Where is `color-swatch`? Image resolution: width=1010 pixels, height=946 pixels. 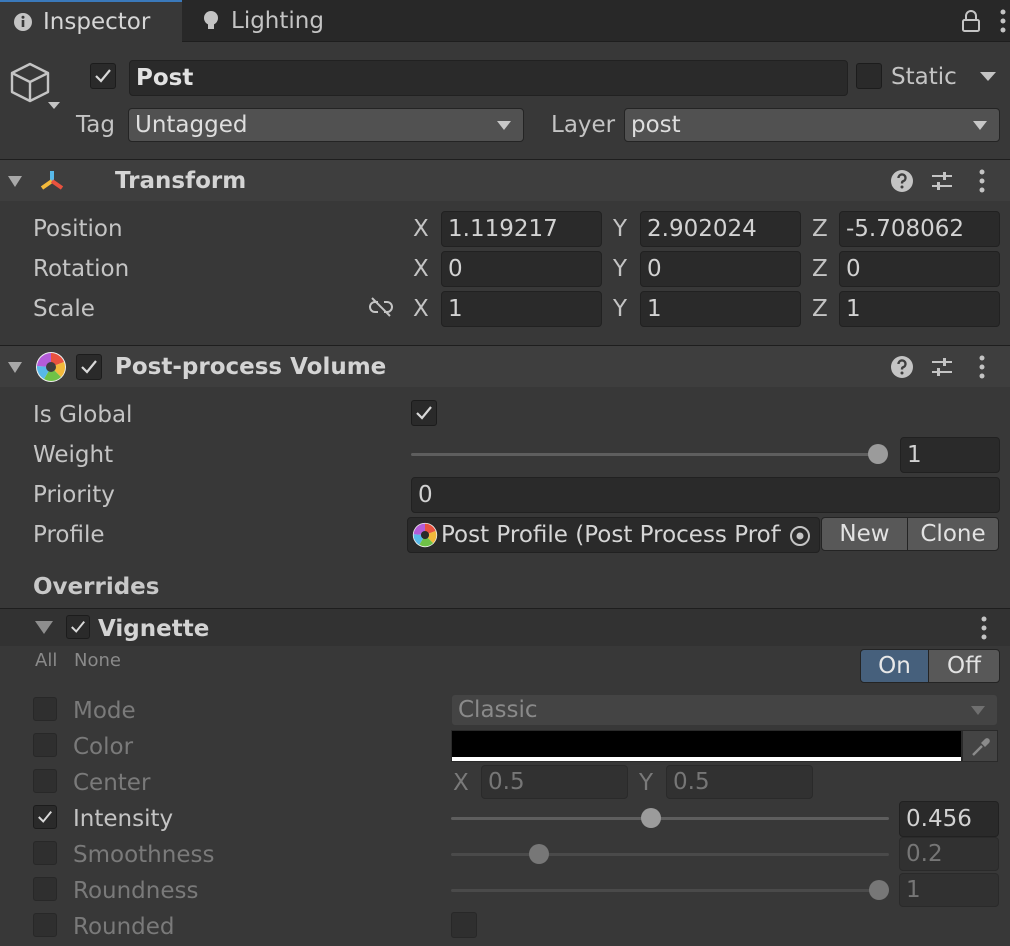 color-swatch is located at coordinates (706, 746).